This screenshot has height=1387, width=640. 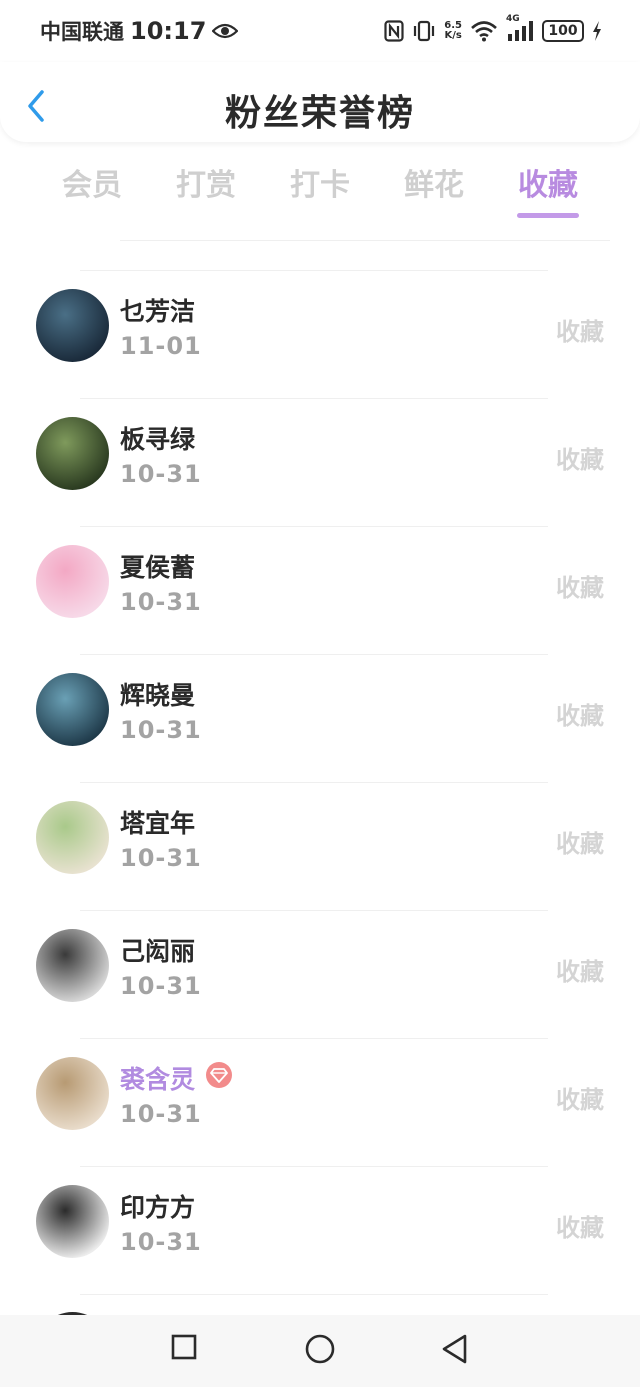 I want to click on system-nav-bar, so click(x=320, y=1351).